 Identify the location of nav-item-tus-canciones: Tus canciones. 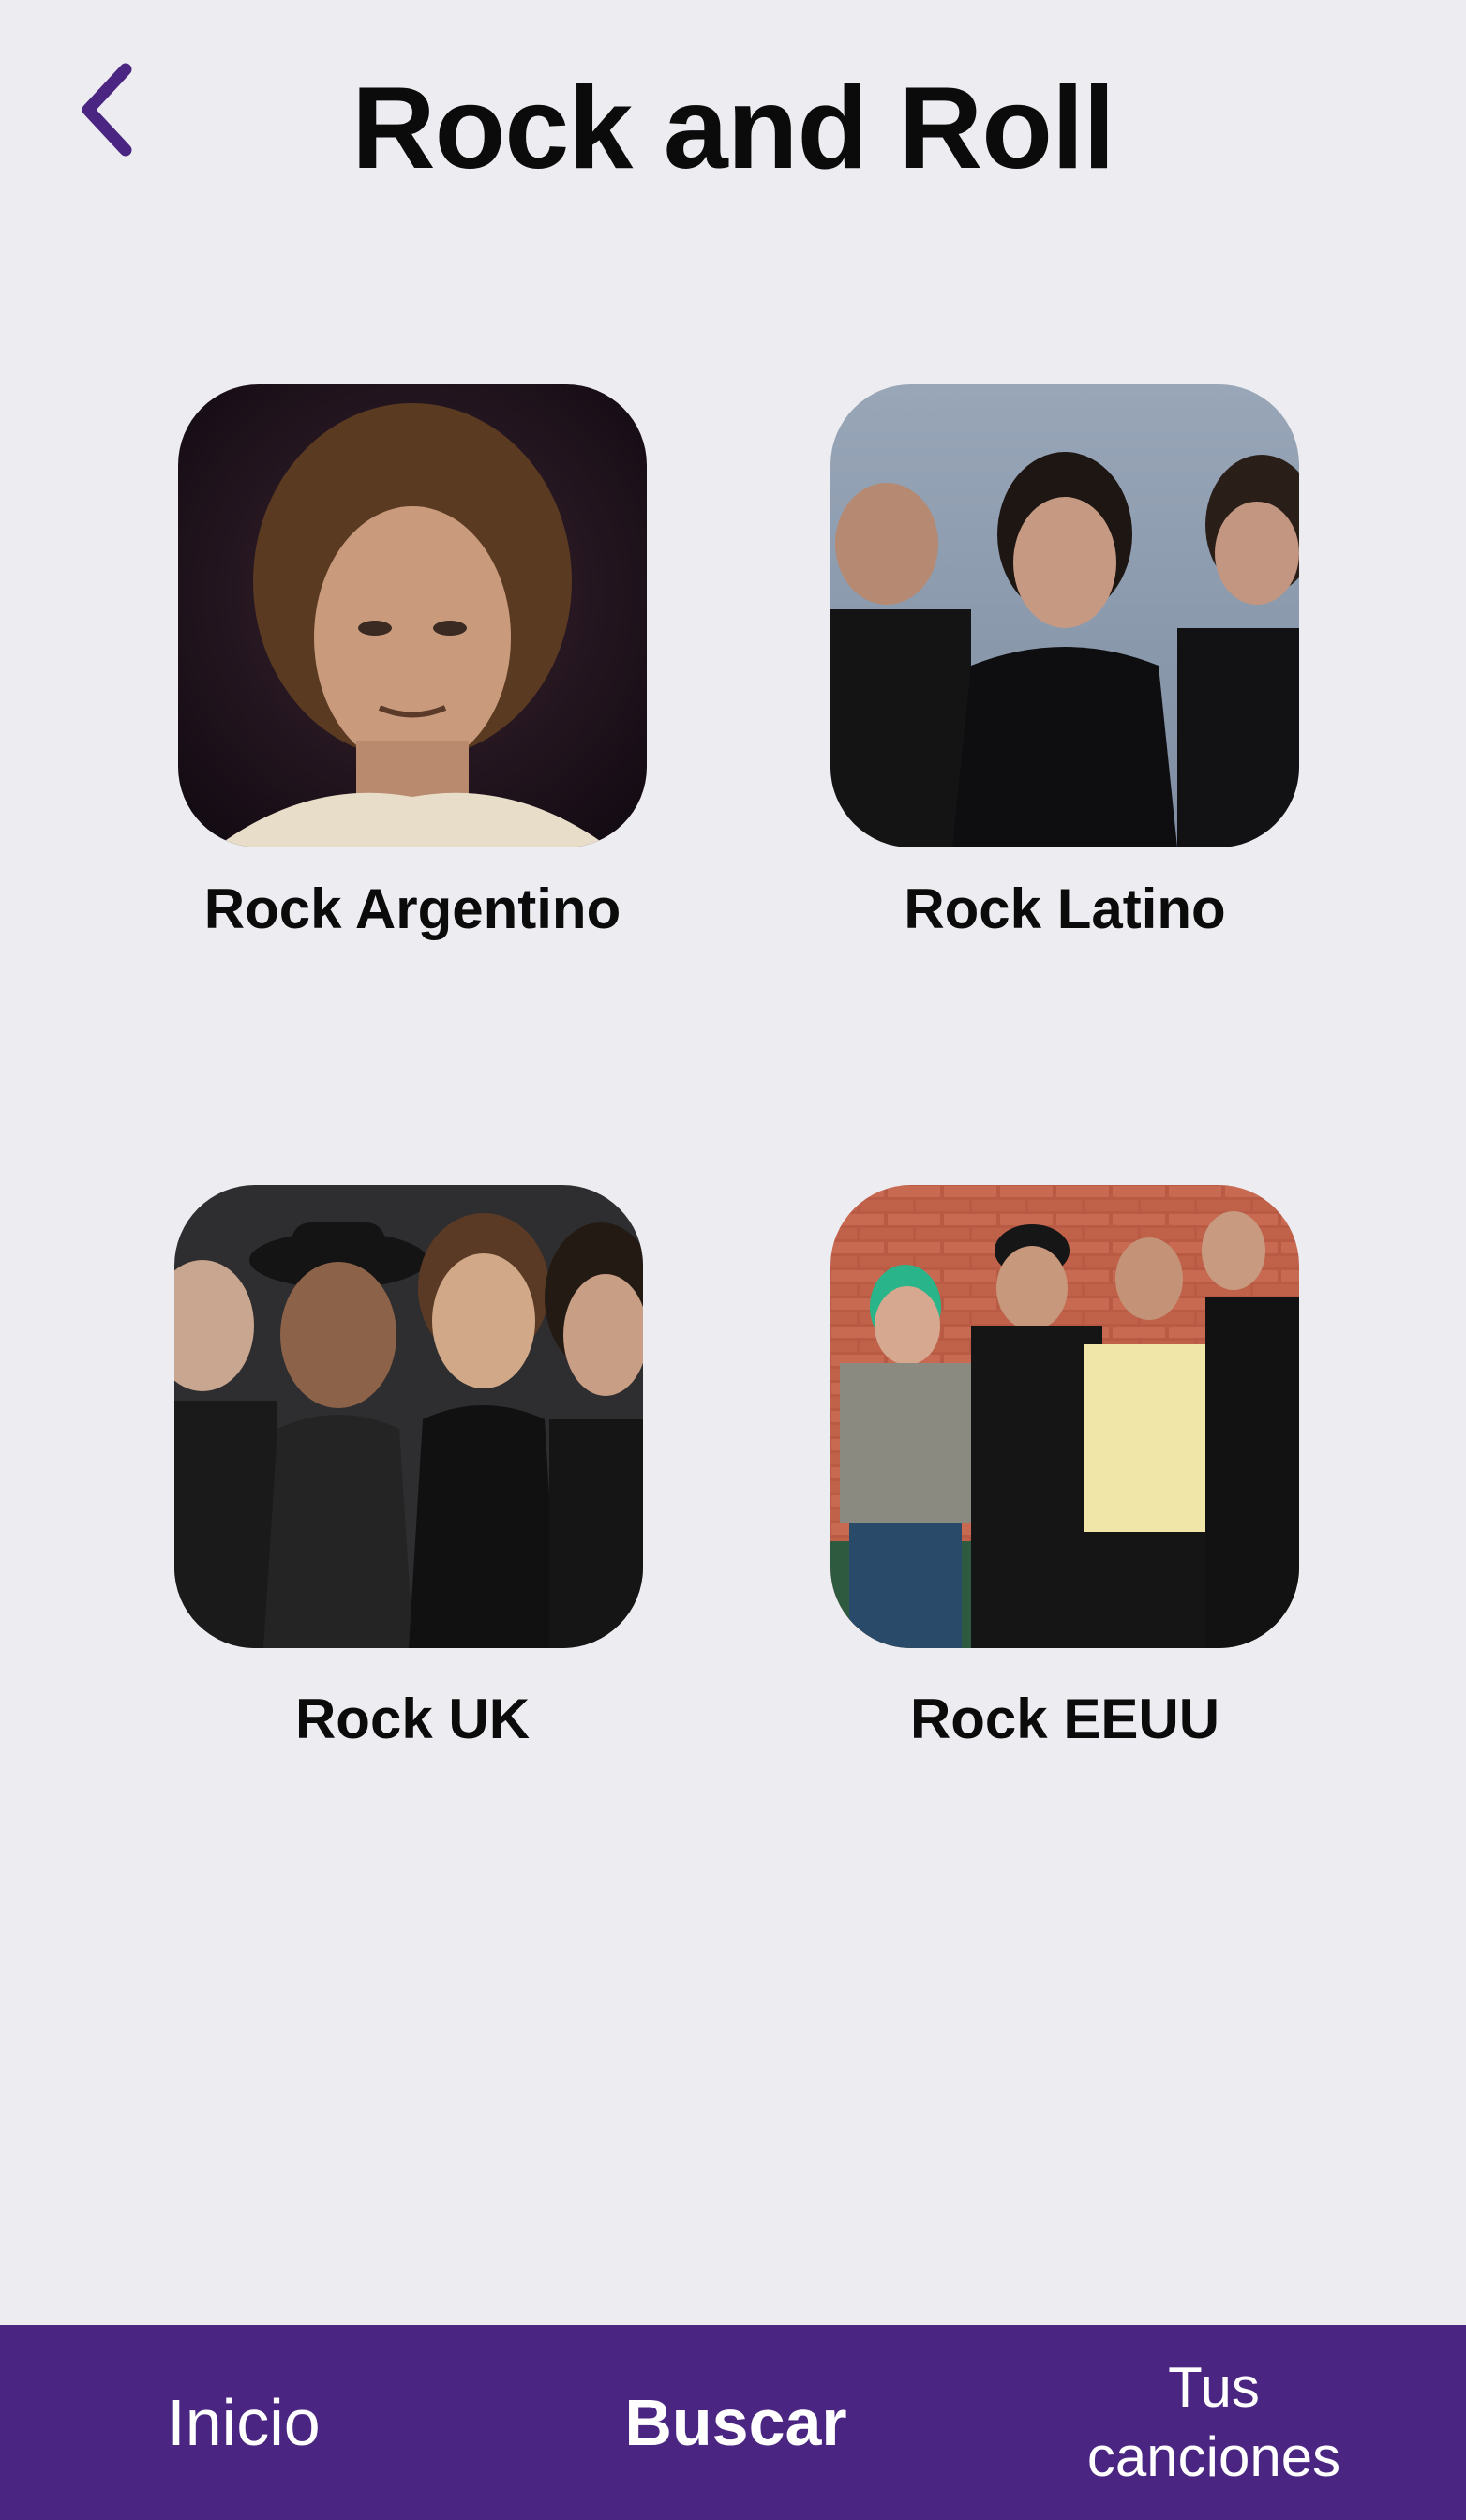
(1213, 2422).